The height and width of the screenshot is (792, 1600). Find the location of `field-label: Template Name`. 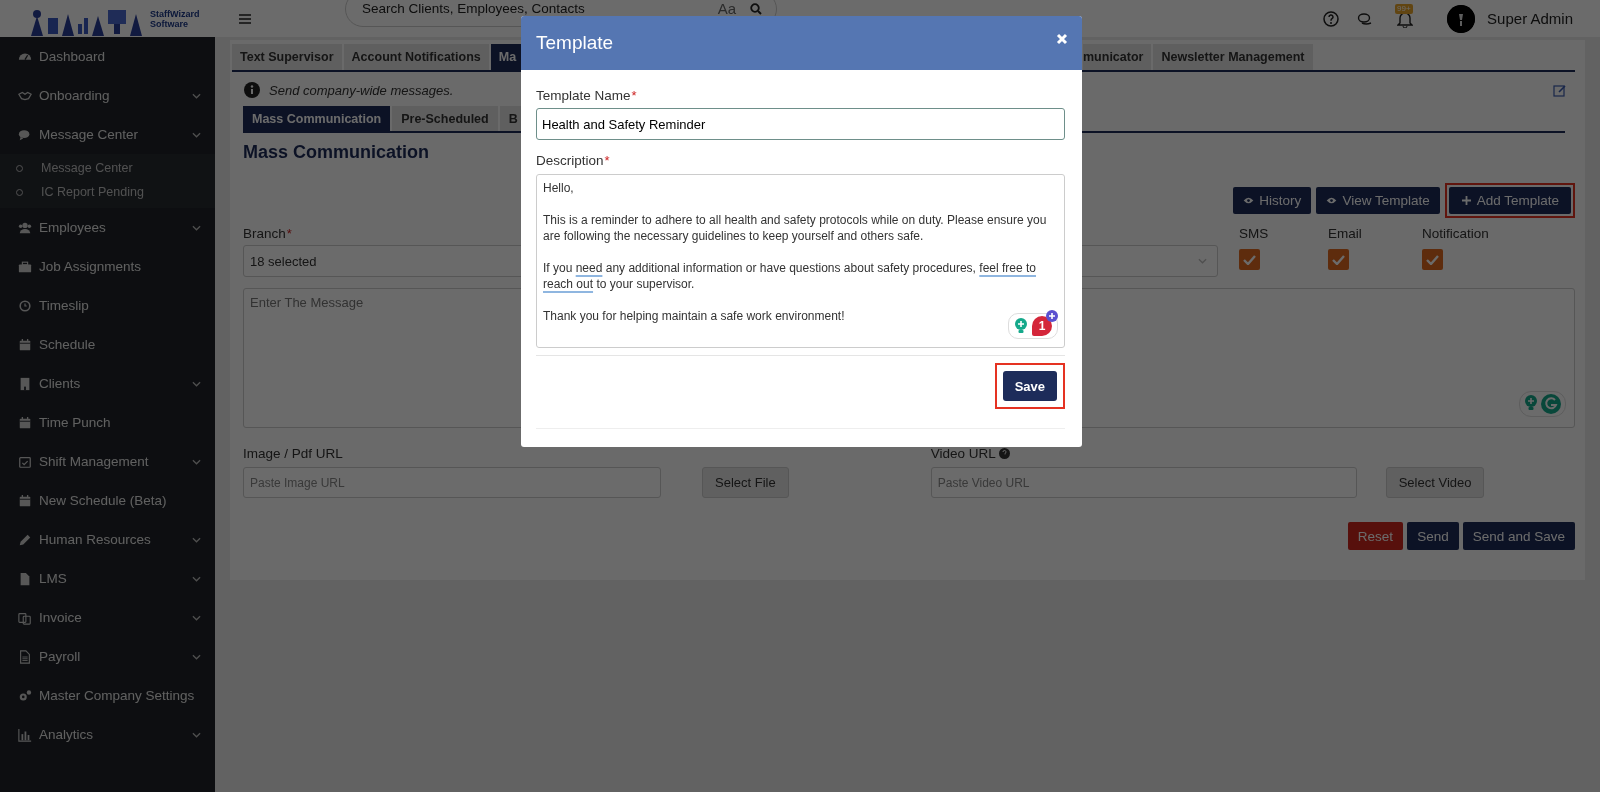

field-label: Template Name is located at coordinates (583, 96).